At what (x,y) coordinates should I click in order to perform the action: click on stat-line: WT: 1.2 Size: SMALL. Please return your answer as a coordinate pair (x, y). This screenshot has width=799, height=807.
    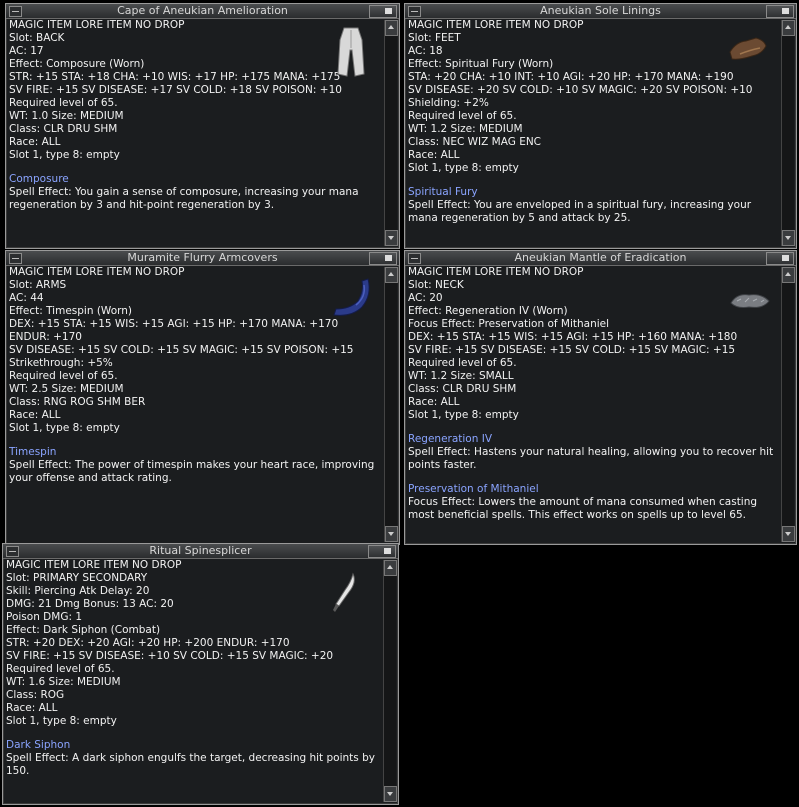
    Looking at the image, I should click on (461, 376).